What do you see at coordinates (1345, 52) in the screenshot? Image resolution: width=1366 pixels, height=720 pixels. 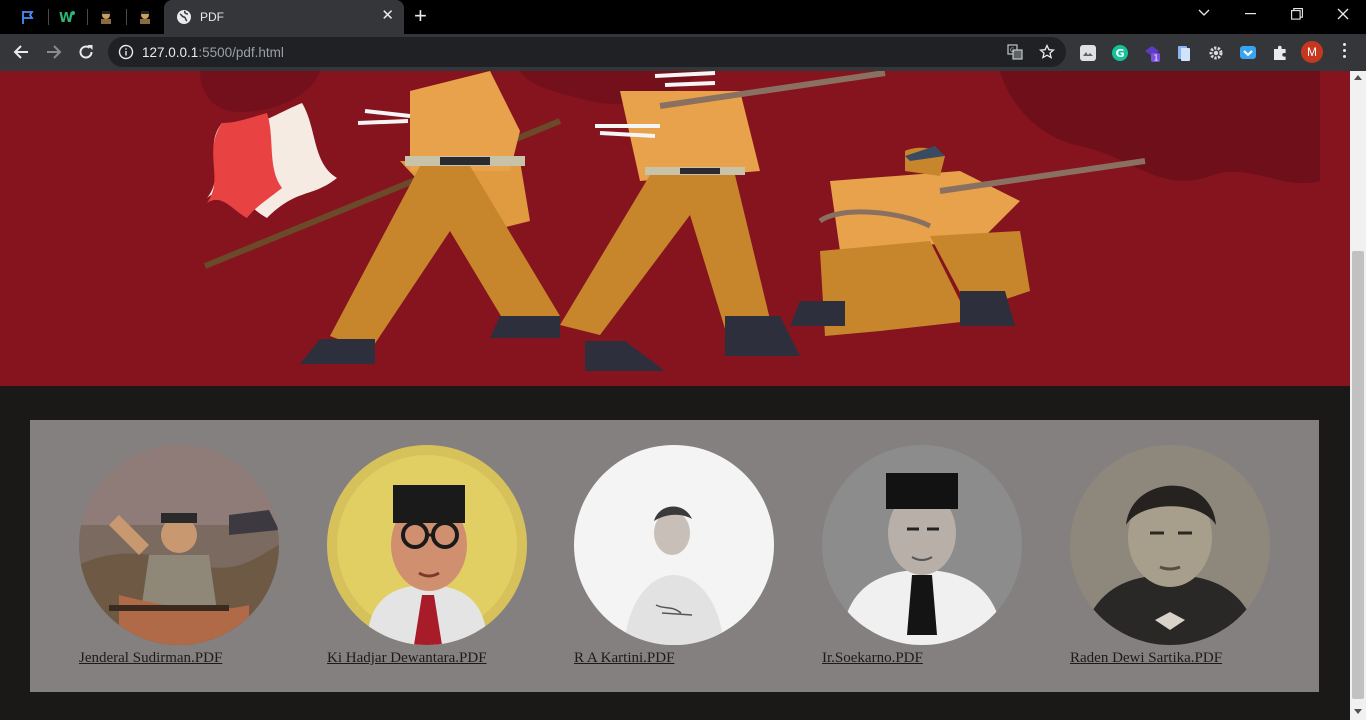 I see `browser-menu-icon` at bounding box center [1345, 52].